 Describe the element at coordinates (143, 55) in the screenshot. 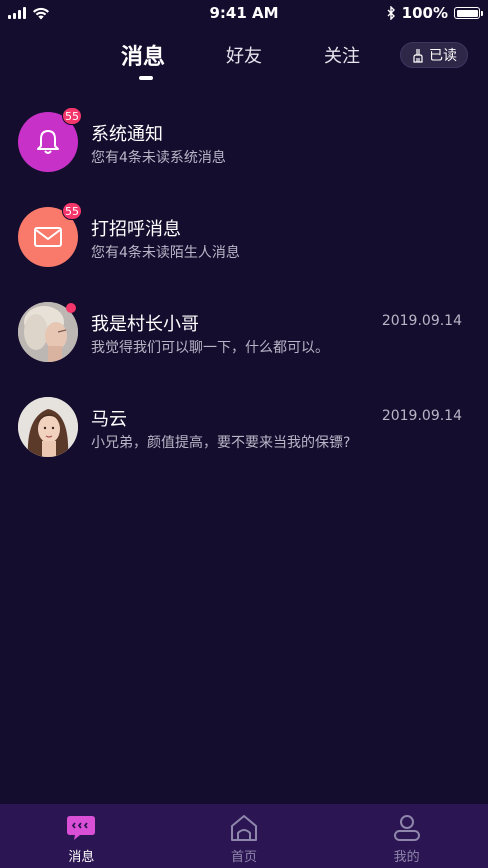

I see `tab-messages: 消息` at that location.